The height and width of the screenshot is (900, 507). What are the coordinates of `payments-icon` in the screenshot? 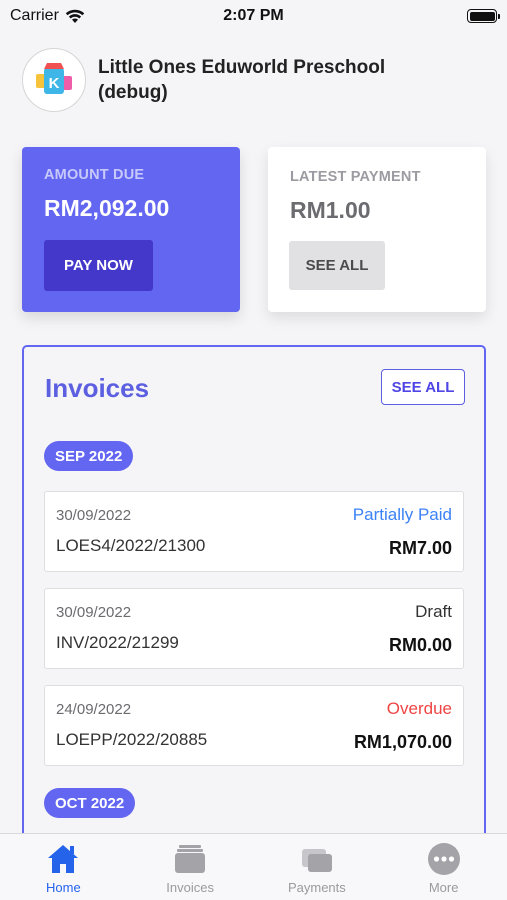 It's located at (317, 859).